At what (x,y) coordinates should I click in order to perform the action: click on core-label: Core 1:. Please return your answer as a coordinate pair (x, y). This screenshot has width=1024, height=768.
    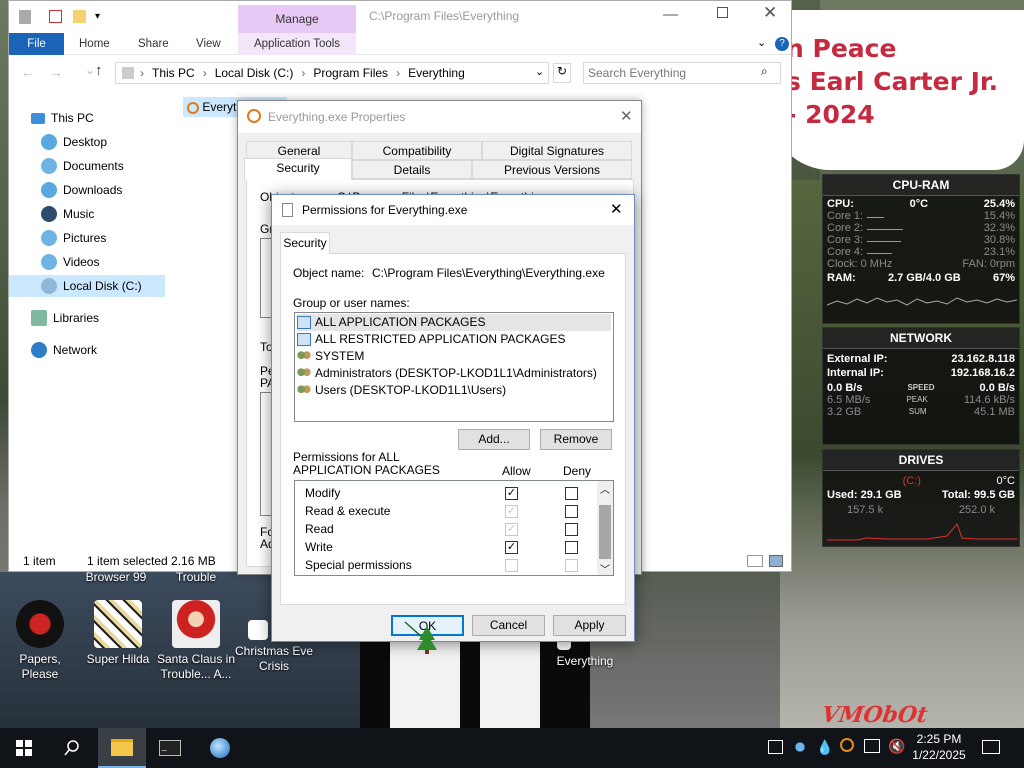
    Looking at the image, I should click on (845, 216).